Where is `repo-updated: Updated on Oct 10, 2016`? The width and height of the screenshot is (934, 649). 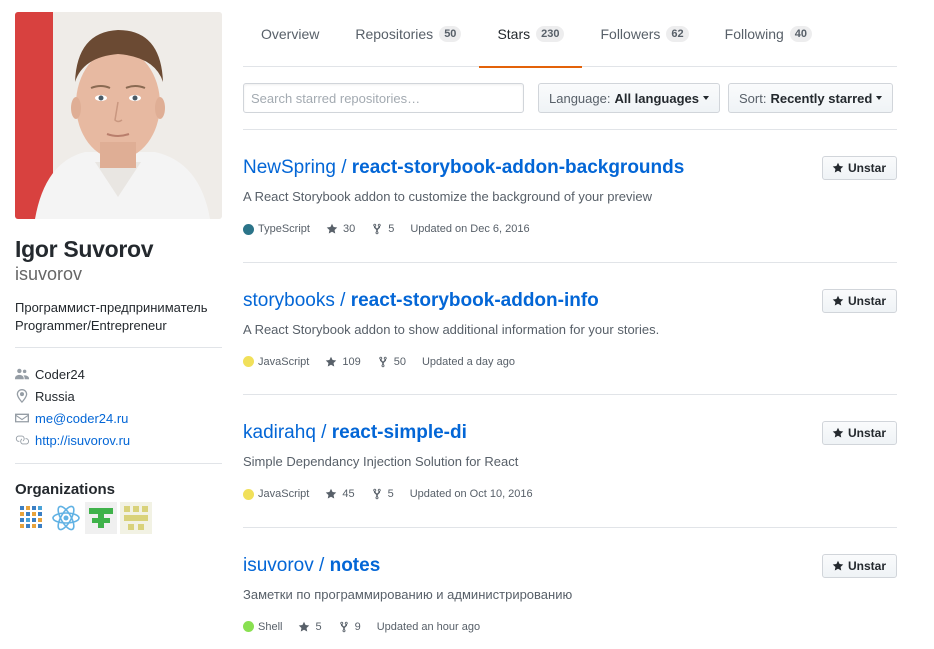 repo-updated: Updated on Oct 10, 2016 is located at coordinates (471, 494).